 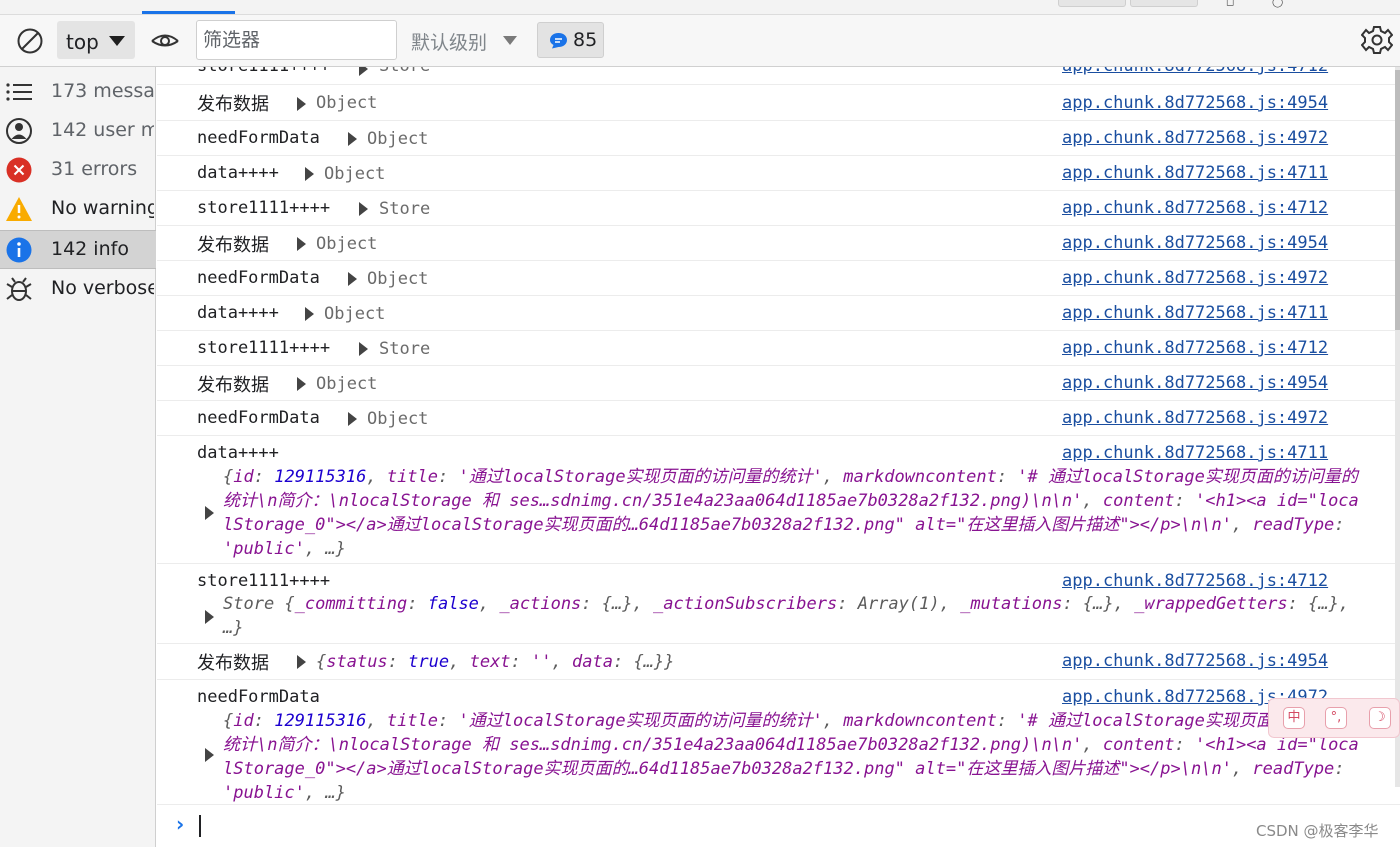 I want to click on ime-moon-key: ☽, so click(x=1380, y=718).